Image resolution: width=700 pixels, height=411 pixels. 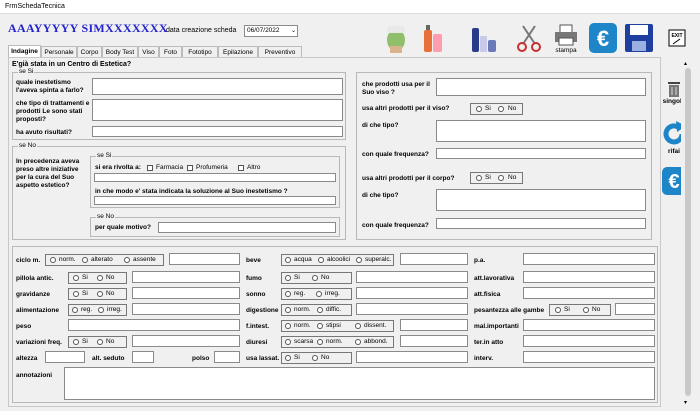 I want to click on alimentazione-irreg-radio, so click(x=101, y=310).